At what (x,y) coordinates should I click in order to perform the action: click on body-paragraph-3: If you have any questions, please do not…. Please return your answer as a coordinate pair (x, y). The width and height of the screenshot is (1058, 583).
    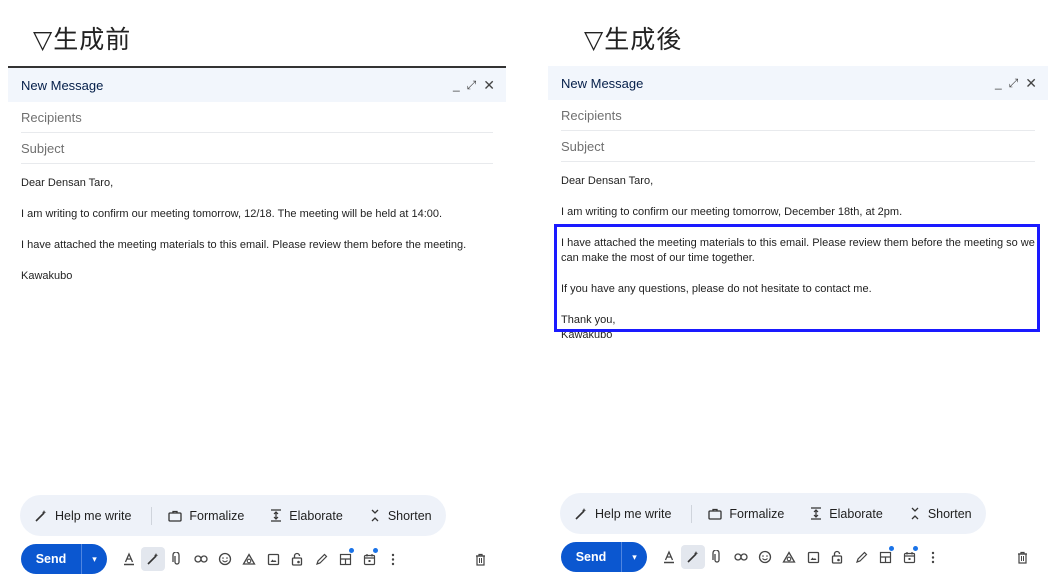
    Looking at the image, I should click on (716, 289).